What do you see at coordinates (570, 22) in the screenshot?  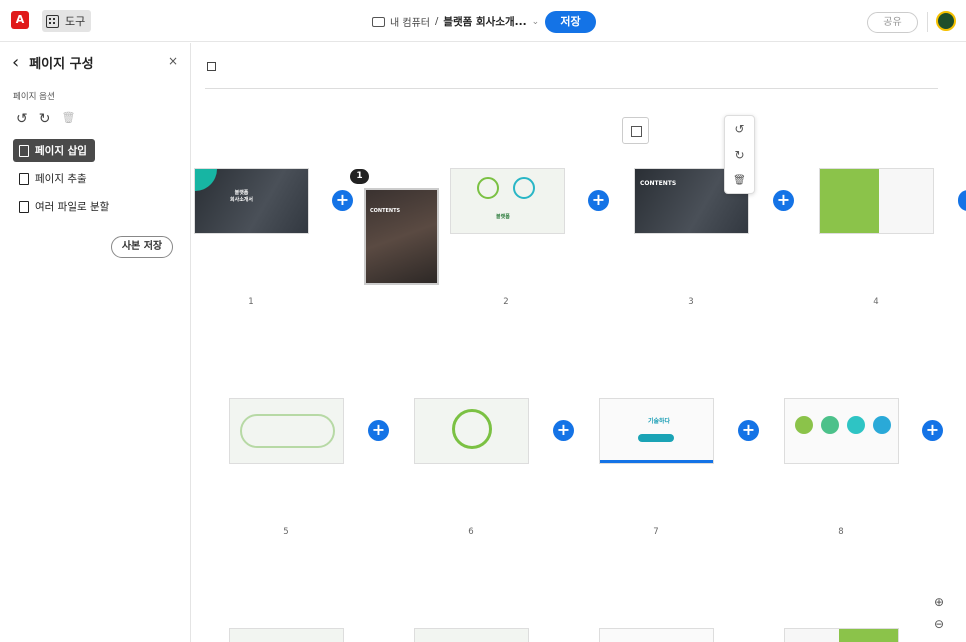 I see `save-button: 저장` at bounding box center [570, 22].